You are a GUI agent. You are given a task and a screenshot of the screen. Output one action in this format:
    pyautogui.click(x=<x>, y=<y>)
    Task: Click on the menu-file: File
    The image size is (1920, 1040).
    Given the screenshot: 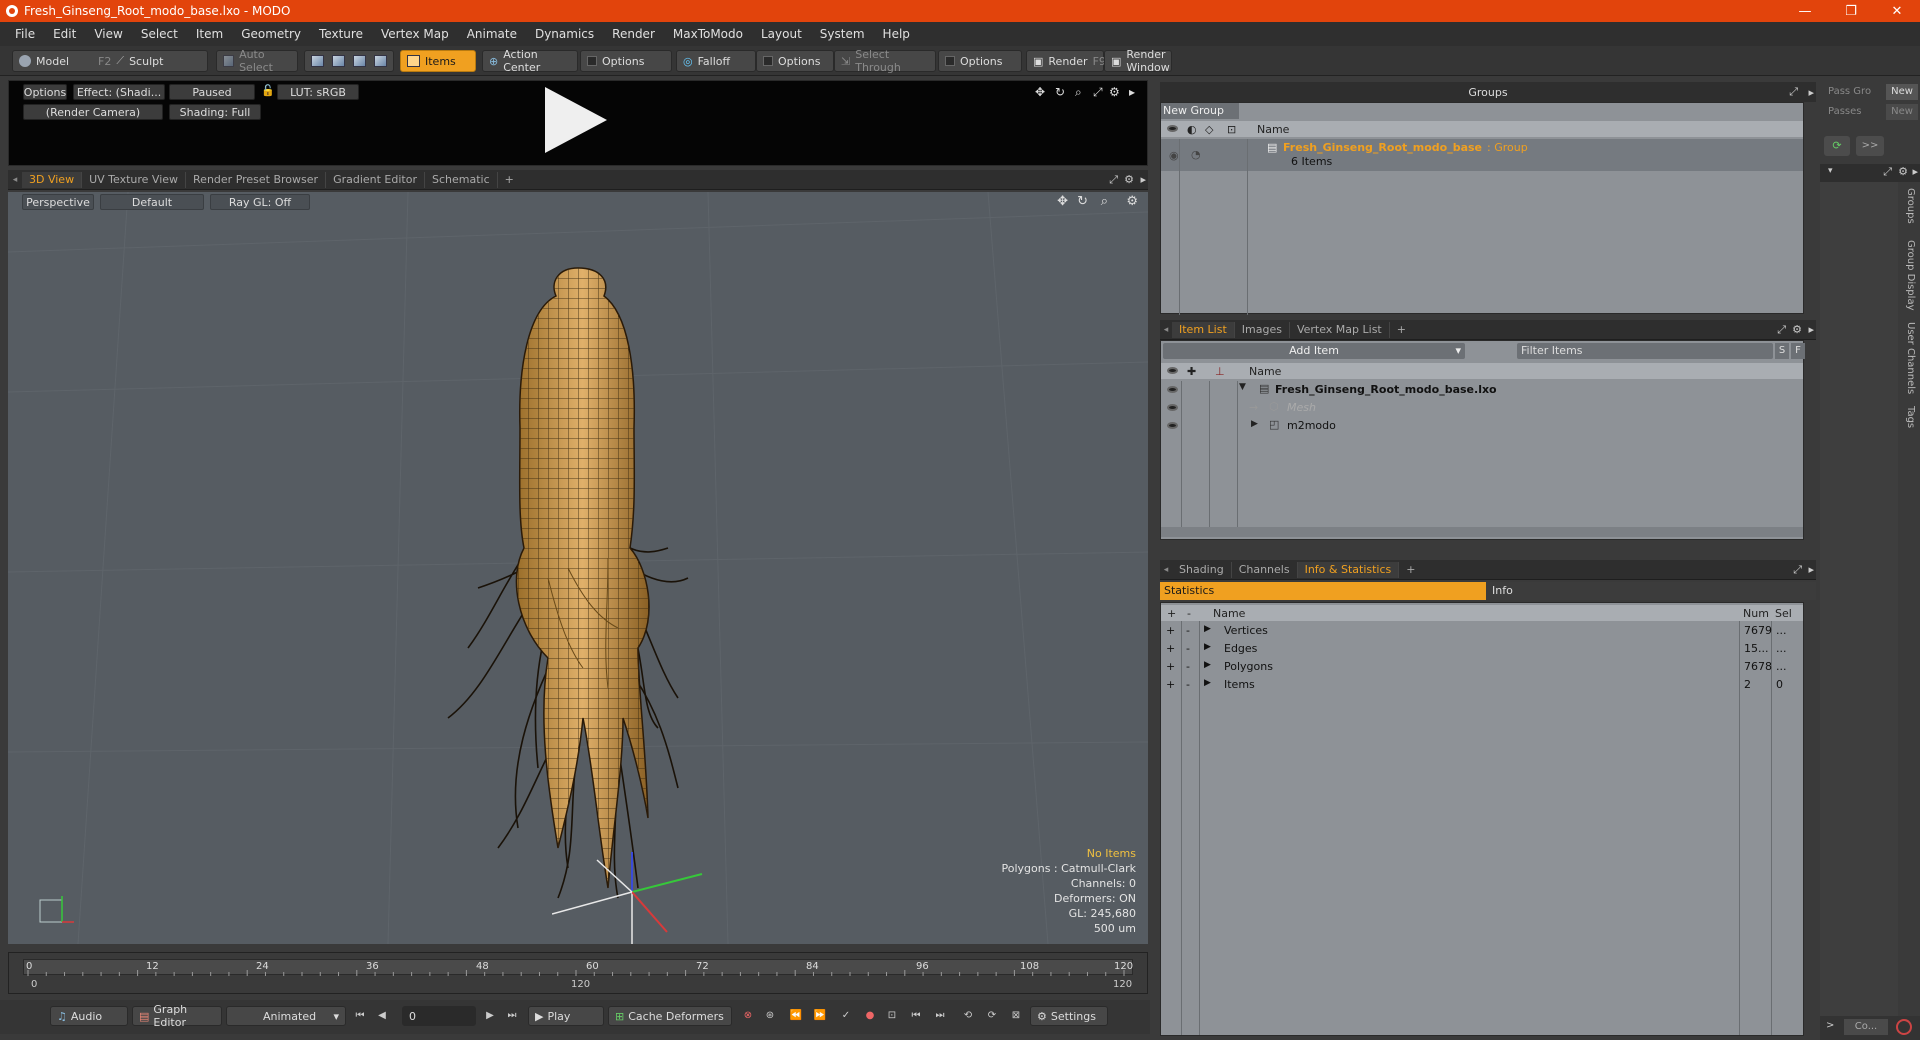 What is the action you would take?
    pyautogui.click(x=25, y=34)
    